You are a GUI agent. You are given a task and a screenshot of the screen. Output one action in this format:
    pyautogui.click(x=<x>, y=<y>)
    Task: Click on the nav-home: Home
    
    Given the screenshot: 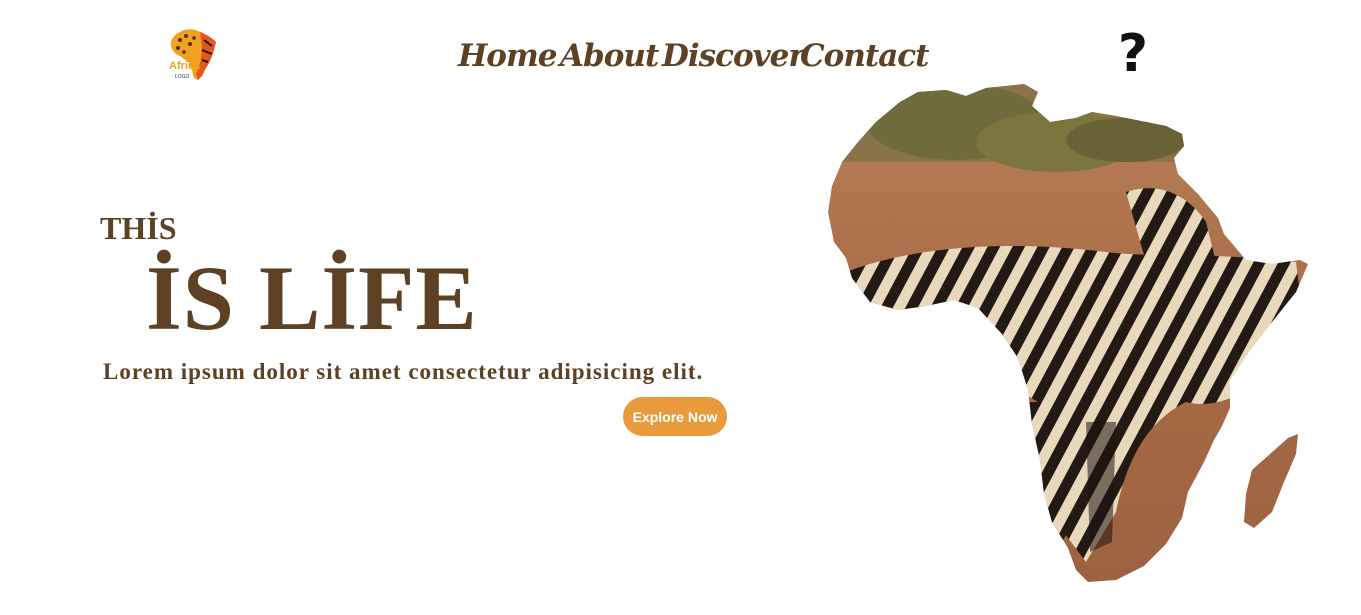 What is the action you would take?
    pyautogui.click(x=509, y=56)
    